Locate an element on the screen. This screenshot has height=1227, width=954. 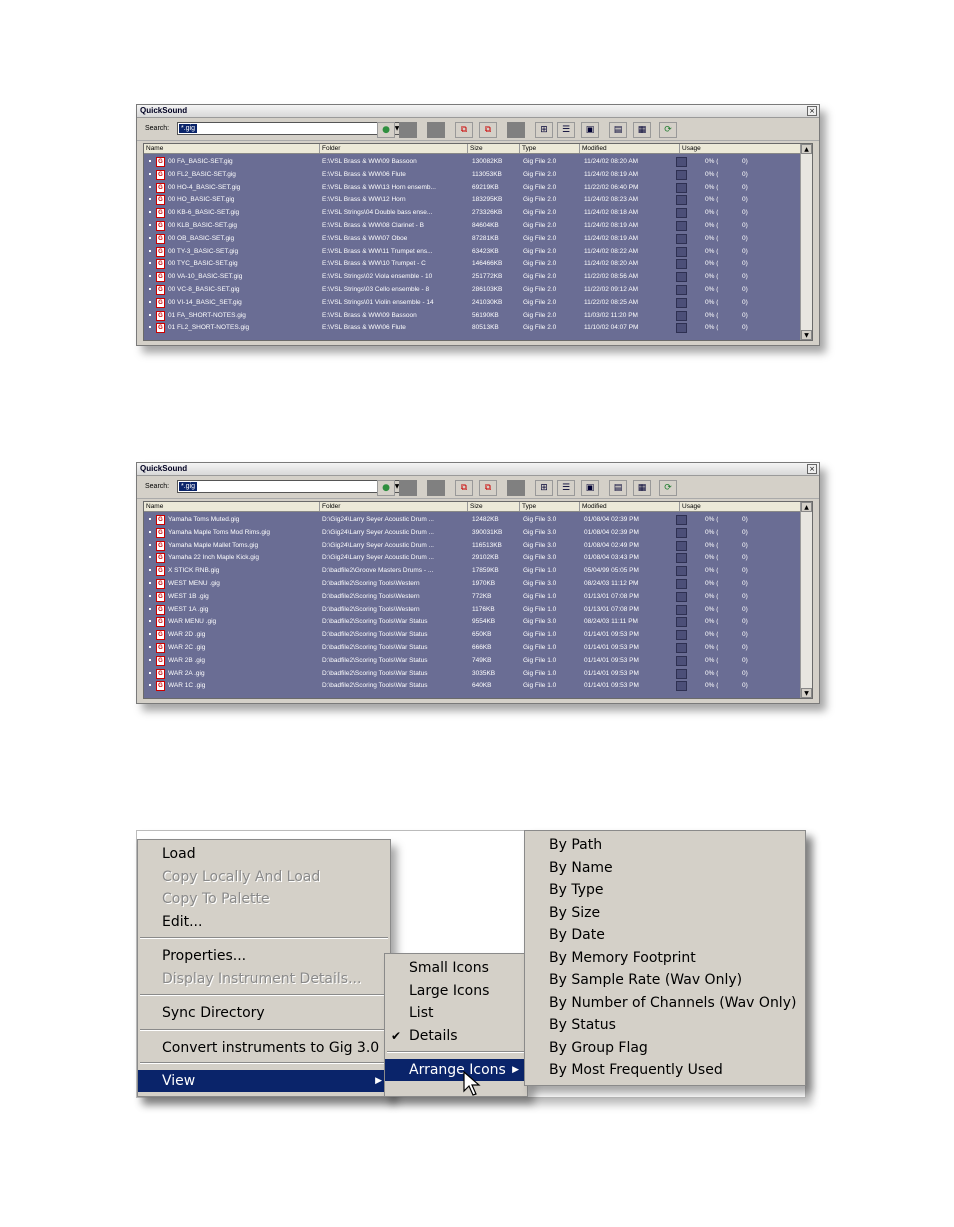
view-item-list: List is located at coordinates (456, 1013).